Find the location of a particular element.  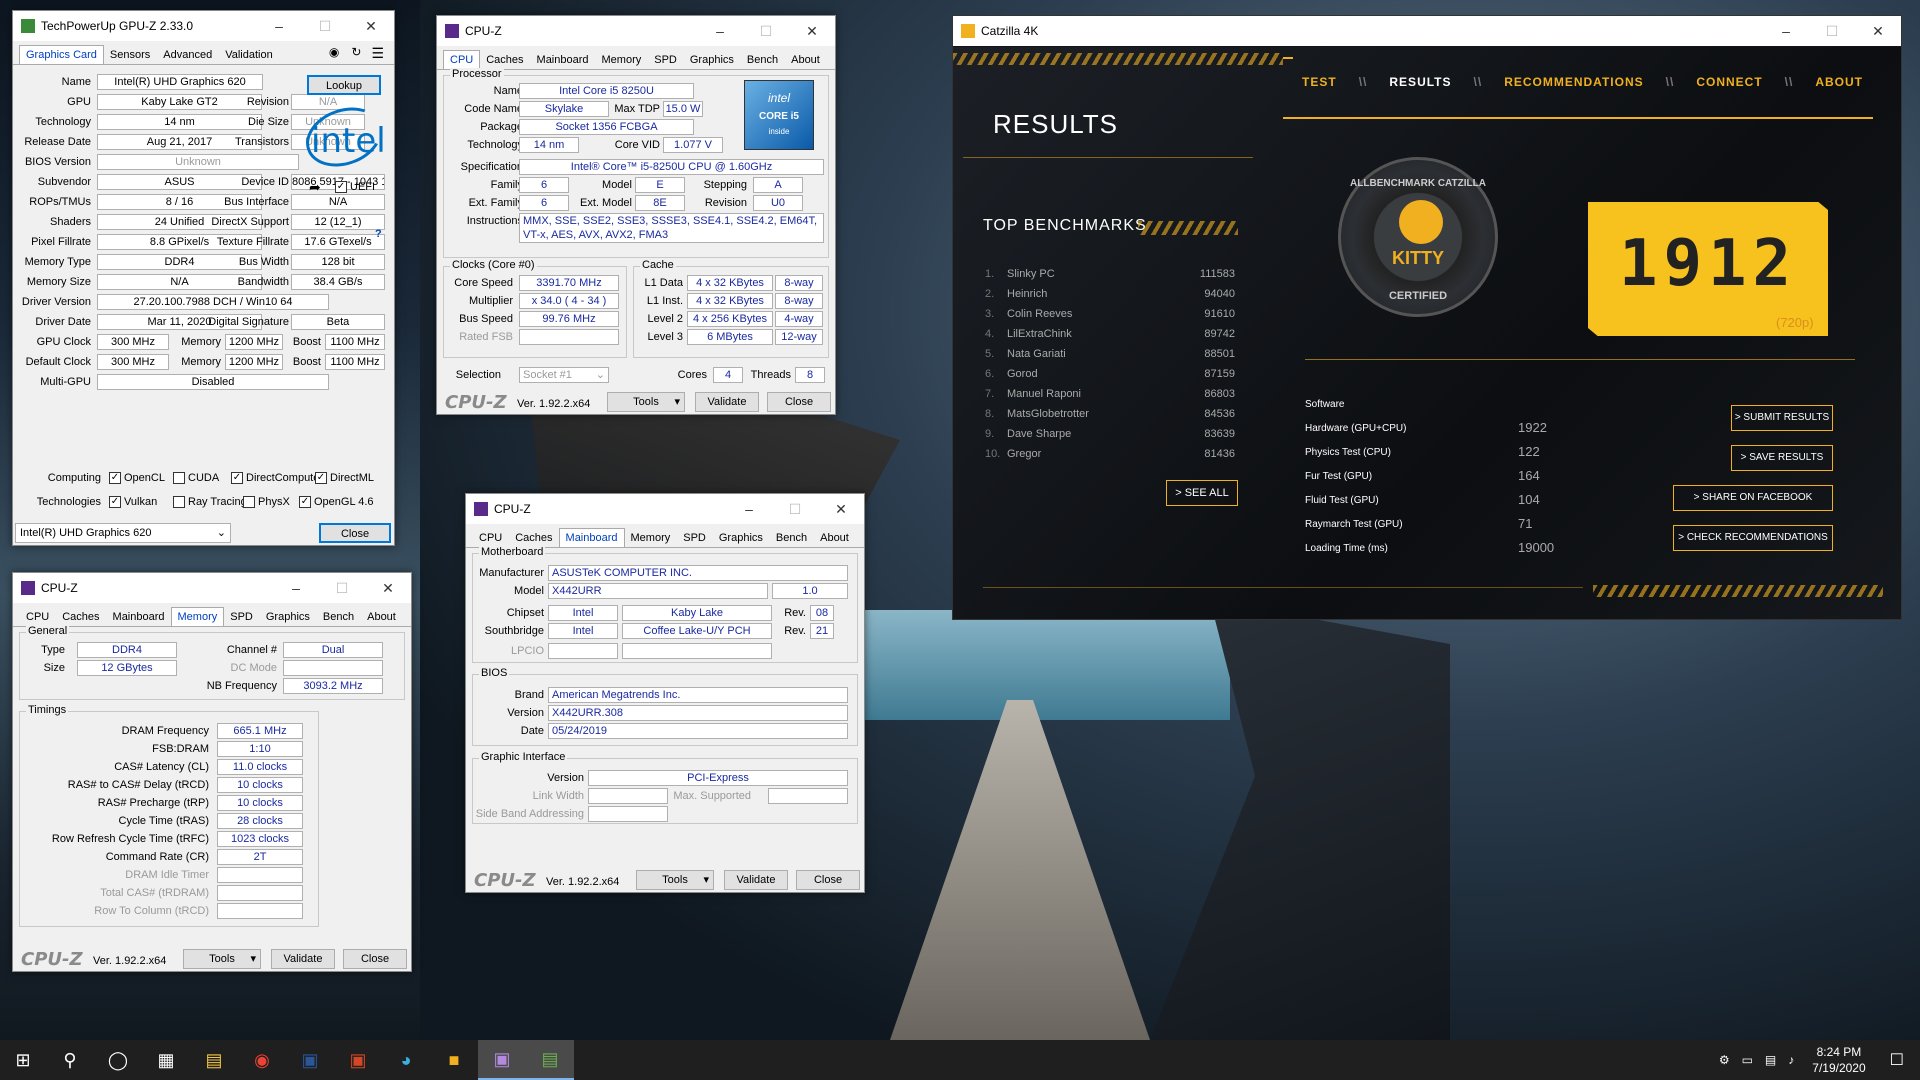

opengl-checkbox: ✓ OpenGL 4.6 is located at coordinates (336, 502).